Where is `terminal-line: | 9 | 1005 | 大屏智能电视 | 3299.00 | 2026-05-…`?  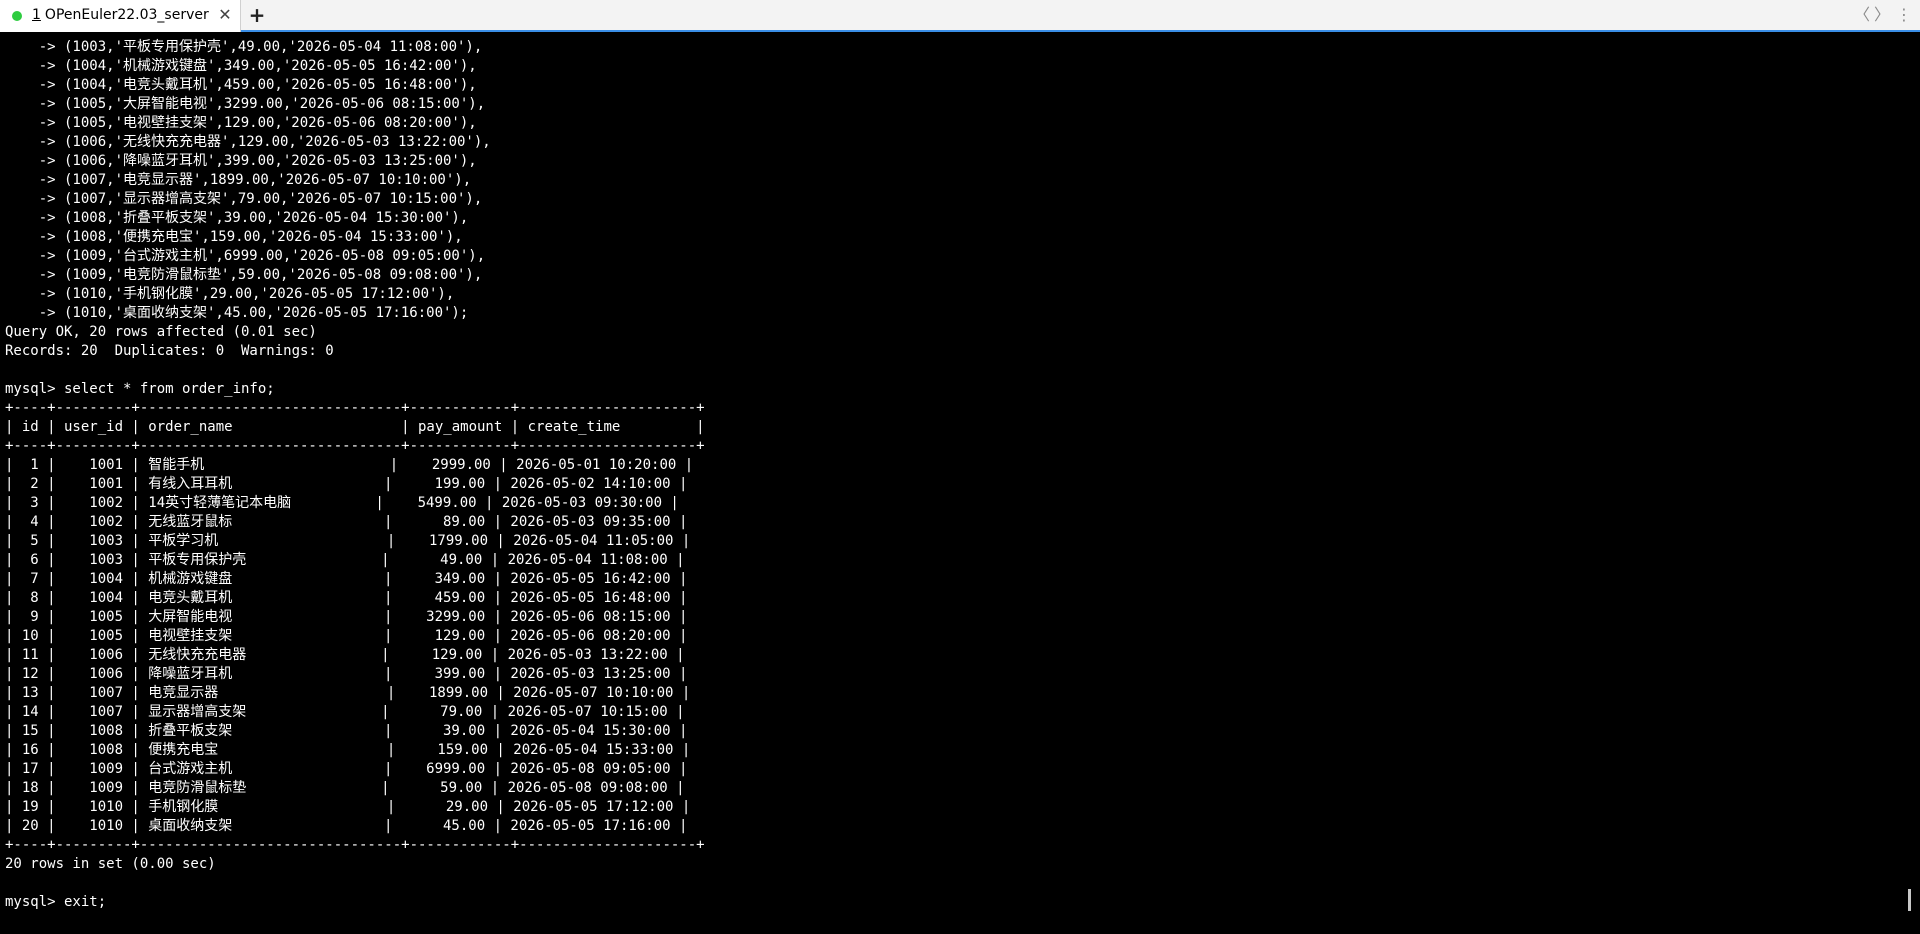
terminal-line: | 9 | 1005 | 大屏智能电视 | 3299.00 | 2026-05-… is located at coordinates (346, 617).